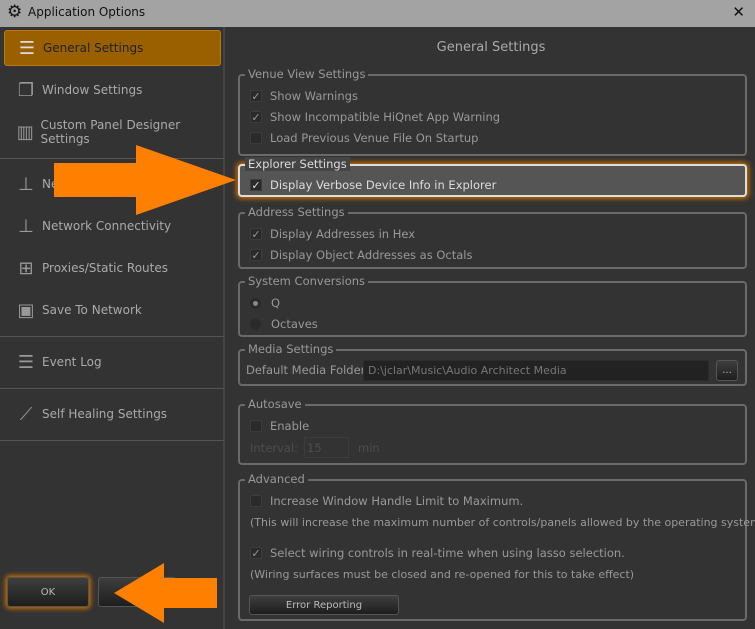 The width and height of the screenshot is (755, 629). Describe the element at coordinates (371, 255) in the screenshot. I see `checkbox-label: Display Object Addresses as Octals` at that location.